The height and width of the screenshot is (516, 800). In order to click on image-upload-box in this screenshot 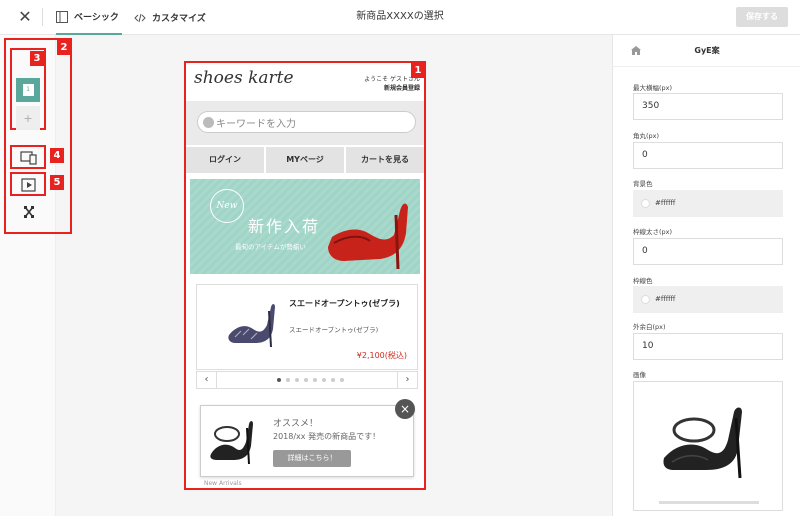, I will do `click(708, 446)`.